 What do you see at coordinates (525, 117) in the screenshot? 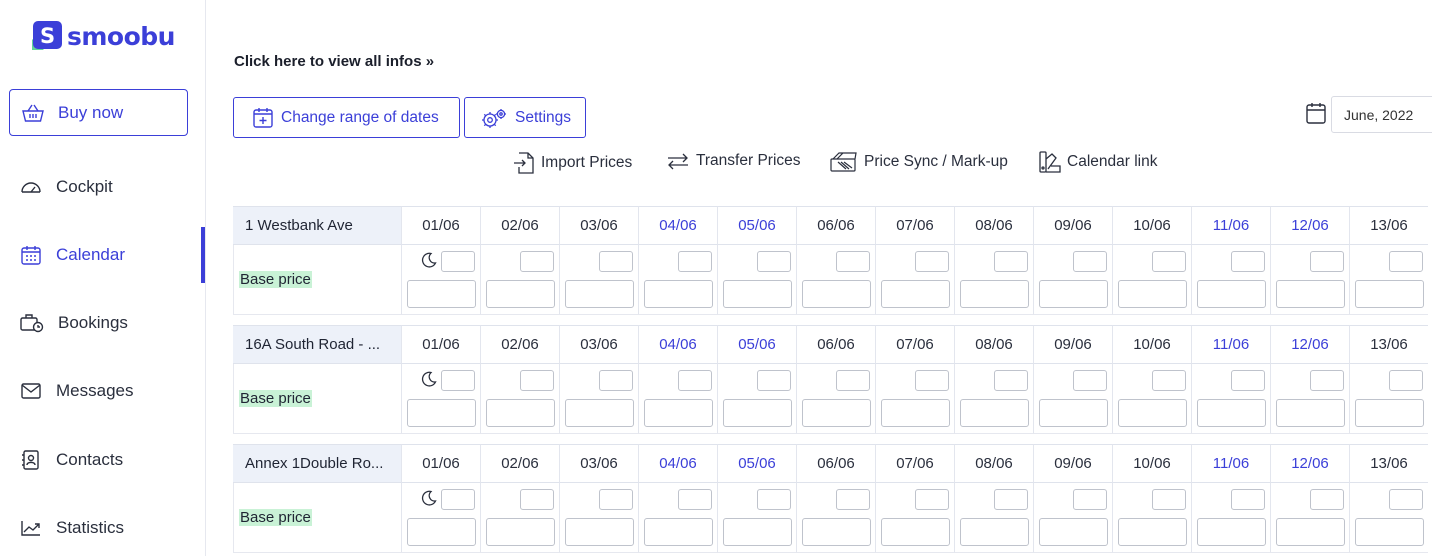
I see `settings-button: Settings` at bounding box center [525, 117].